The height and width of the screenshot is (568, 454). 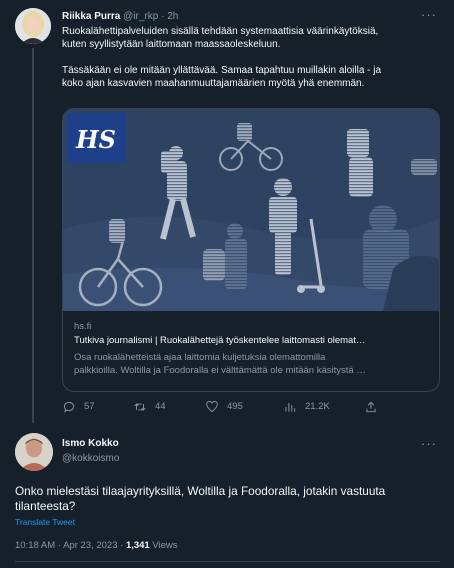 I want to click on views-count: 21.2K, so click(x=317, y=406).